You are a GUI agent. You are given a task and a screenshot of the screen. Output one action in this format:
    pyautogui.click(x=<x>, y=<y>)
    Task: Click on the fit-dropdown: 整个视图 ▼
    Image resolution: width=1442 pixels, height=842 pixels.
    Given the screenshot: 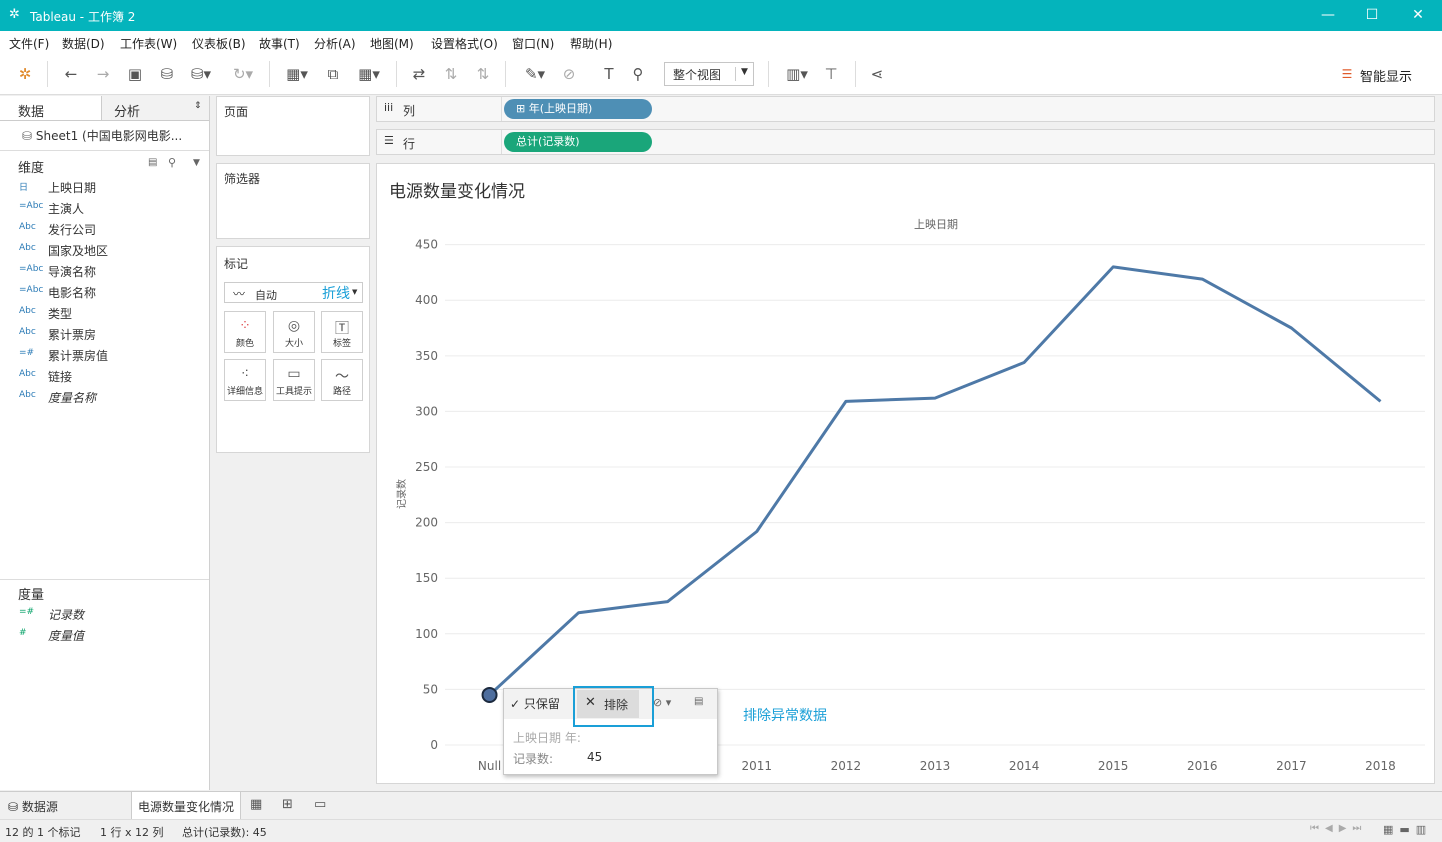 What is the action you would take?
    pyautogui.click(x=709, y=74)
    